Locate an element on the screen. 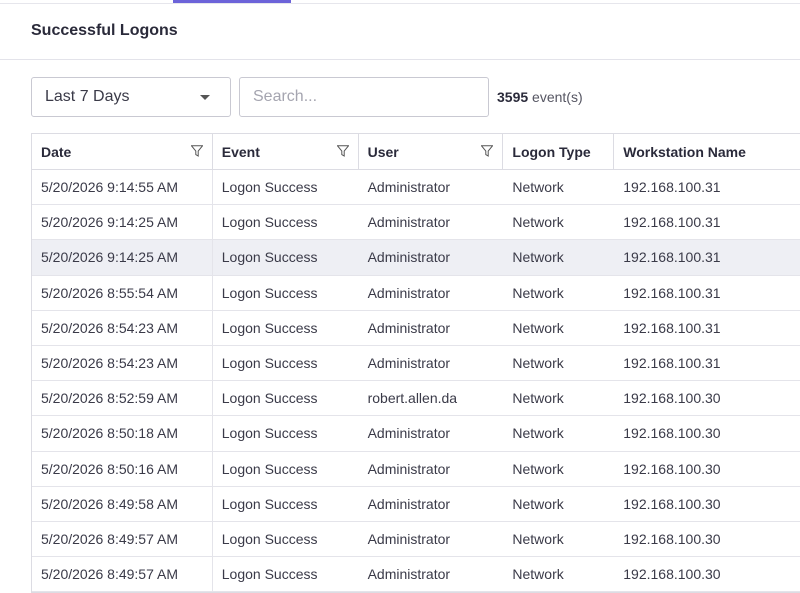 This screenshot has width=800, height=593. event-count: 3595 event(s) is located at coordinates (540, 97).